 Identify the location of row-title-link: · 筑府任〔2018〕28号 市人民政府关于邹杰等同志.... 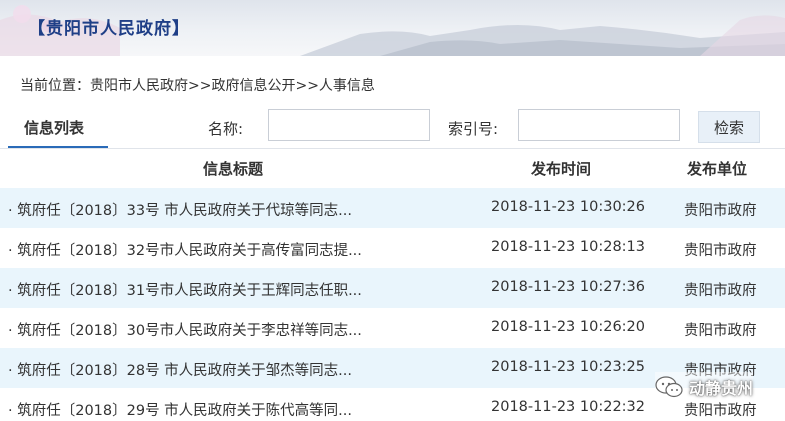
(180, 369).